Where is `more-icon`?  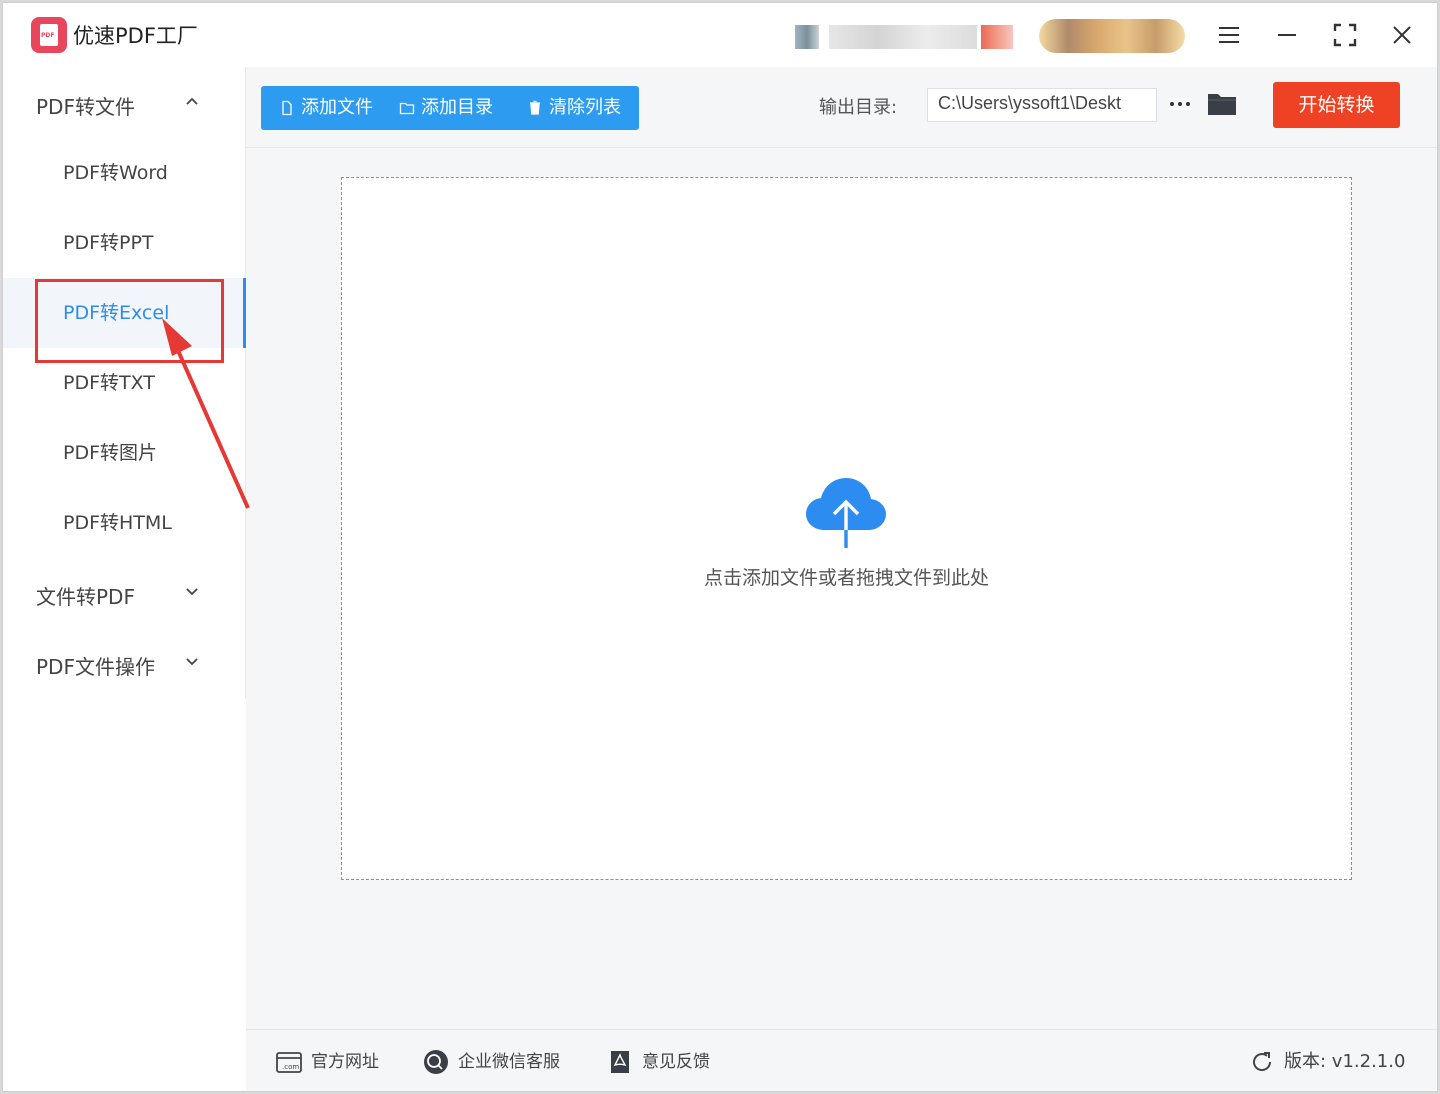 more-icon is located at coordinates (1180, 104).